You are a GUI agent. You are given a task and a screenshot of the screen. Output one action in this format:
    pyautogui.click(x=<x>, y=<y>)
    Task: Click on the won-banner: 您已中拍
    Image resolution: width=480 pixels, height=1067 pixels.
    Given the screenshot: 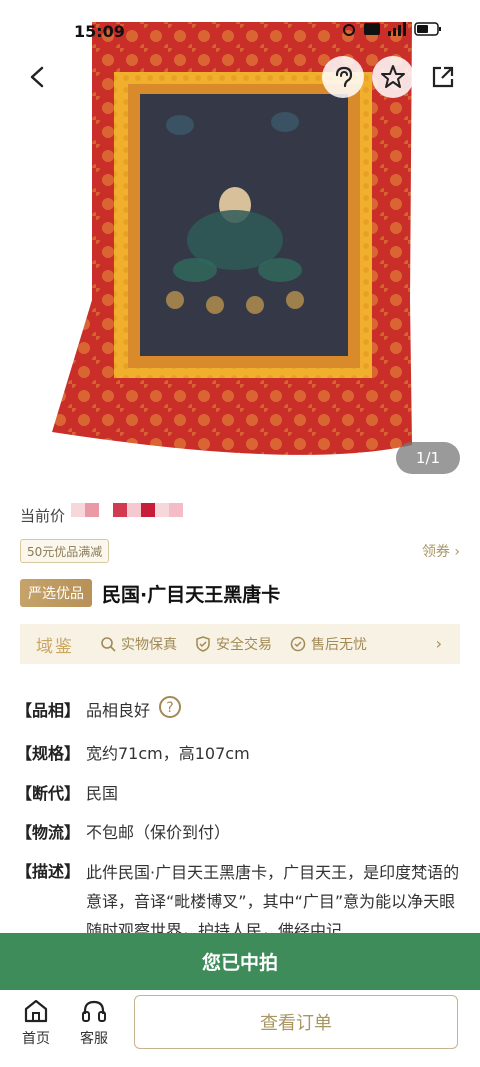 What is the action you would take?
    pyautogui.click(x=240, y=961)
    